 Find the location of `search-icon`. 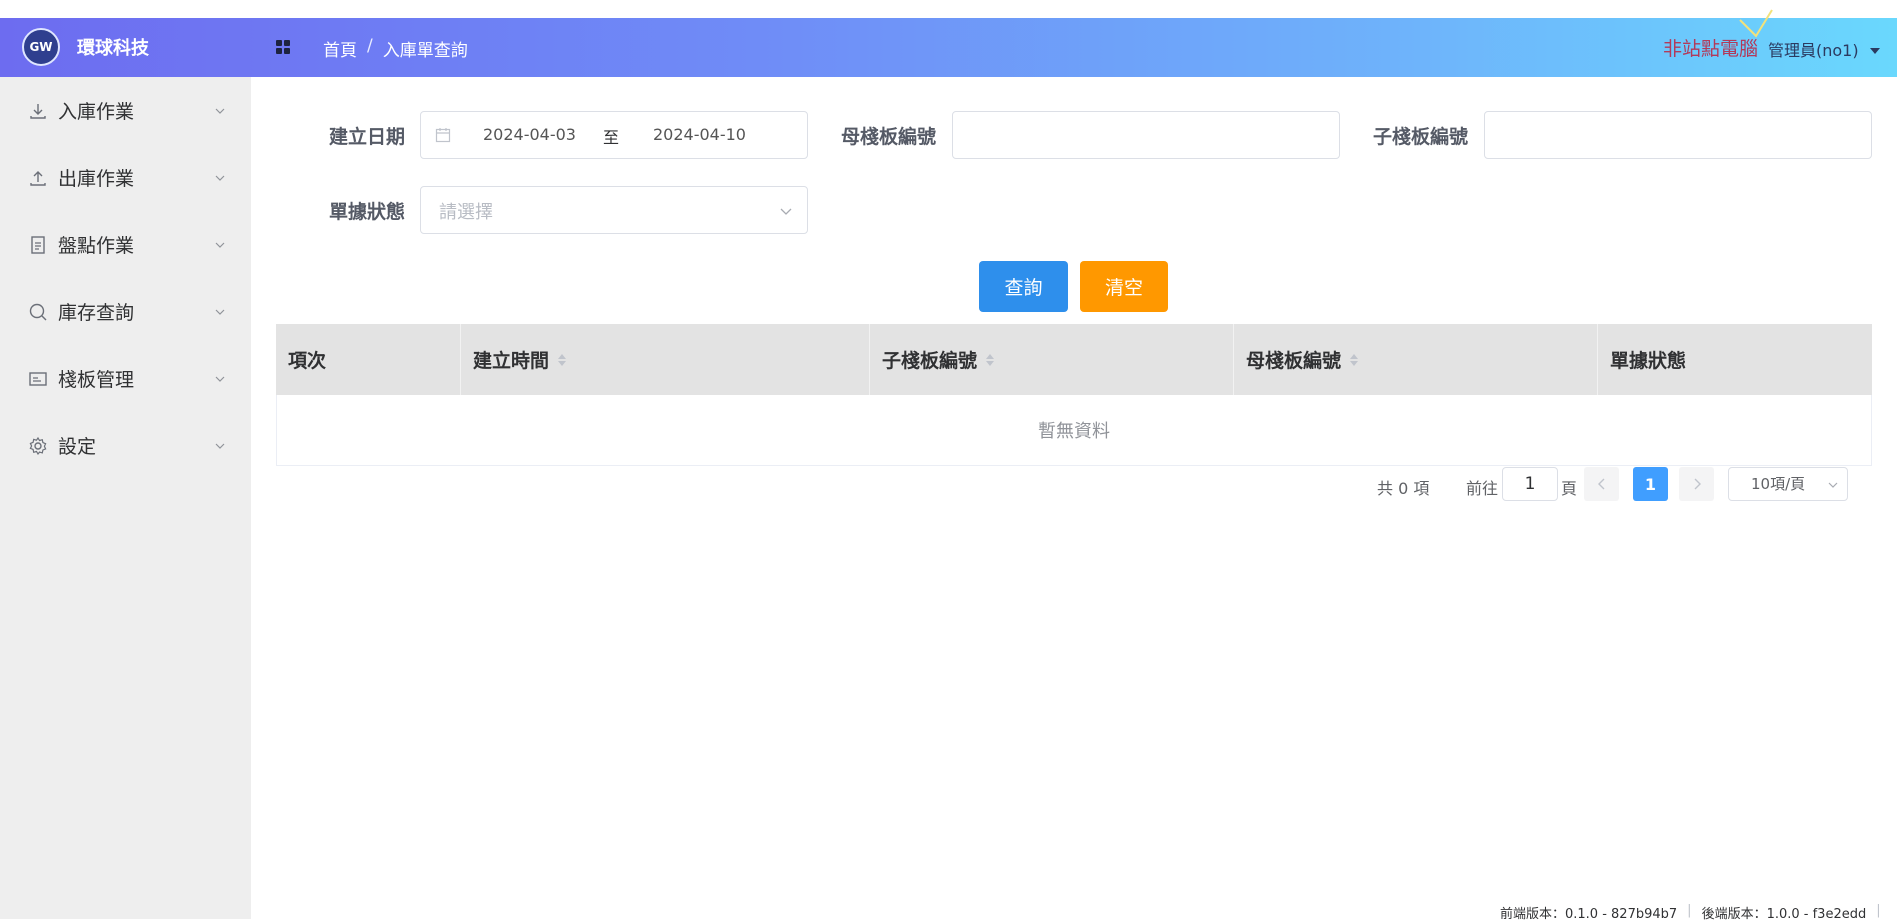

search-icon is located at coordinates (38, 311).